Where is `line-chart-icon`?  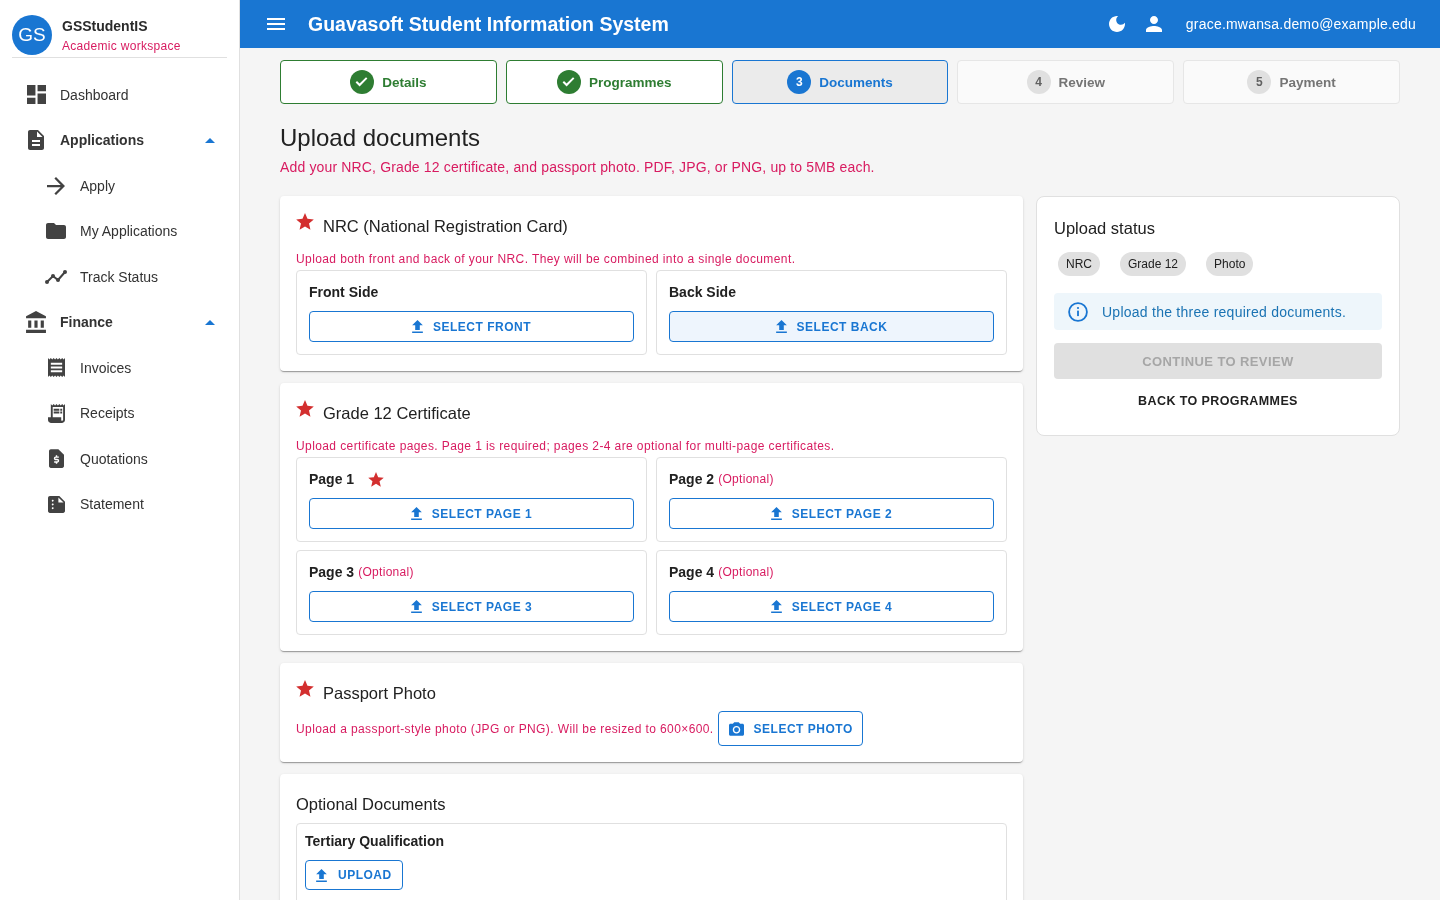
line-chart-icon is located at coordinates (56, 276).